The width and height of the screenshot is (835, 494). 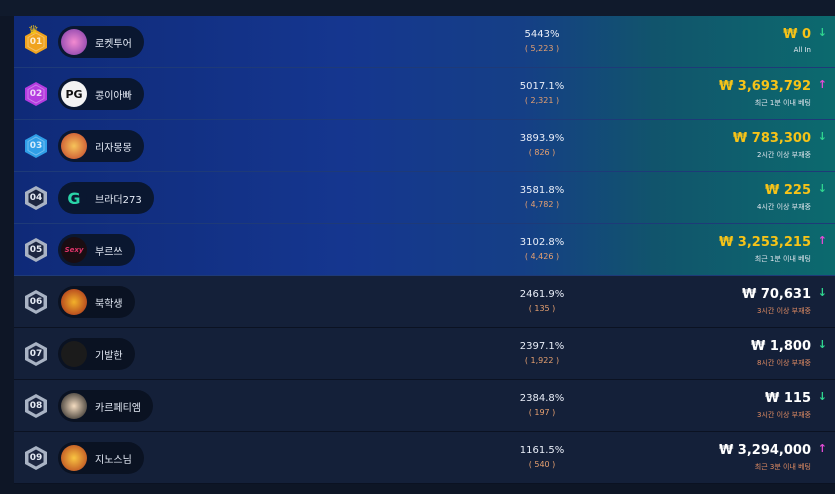 I want to click on activity-status: 2시간 이상 부재중, so click(x=784, y=155).